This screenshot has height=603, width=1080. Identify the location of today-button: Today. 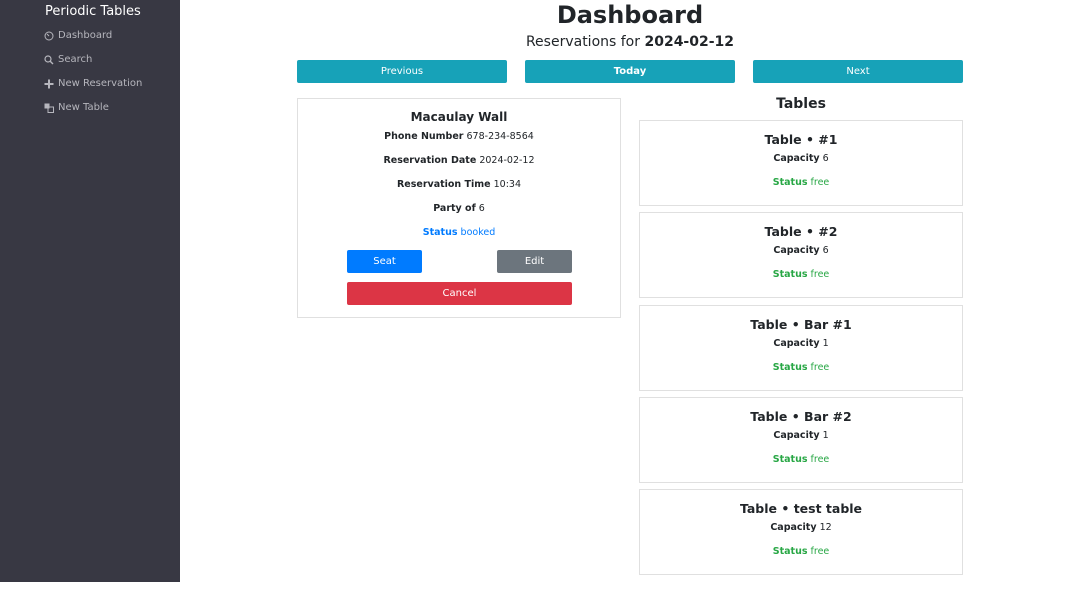
(630, 71).